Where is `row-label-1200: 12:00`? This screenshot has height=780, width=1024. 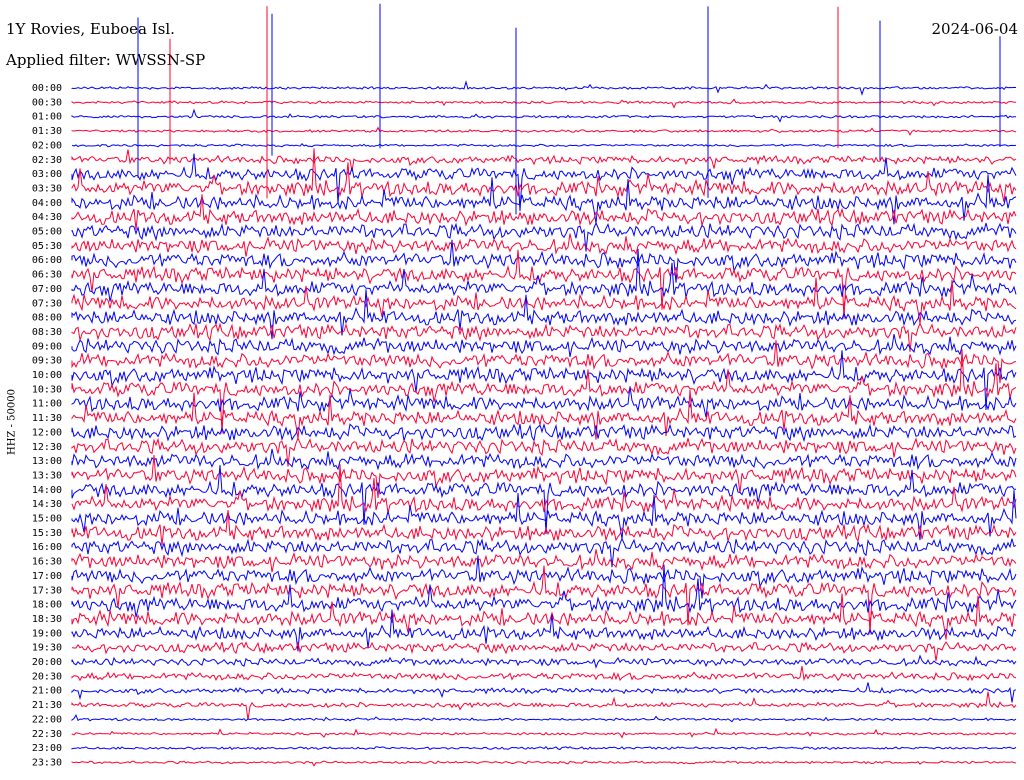
row-label-1200: 12:00 is located at coordinates (47, 432).